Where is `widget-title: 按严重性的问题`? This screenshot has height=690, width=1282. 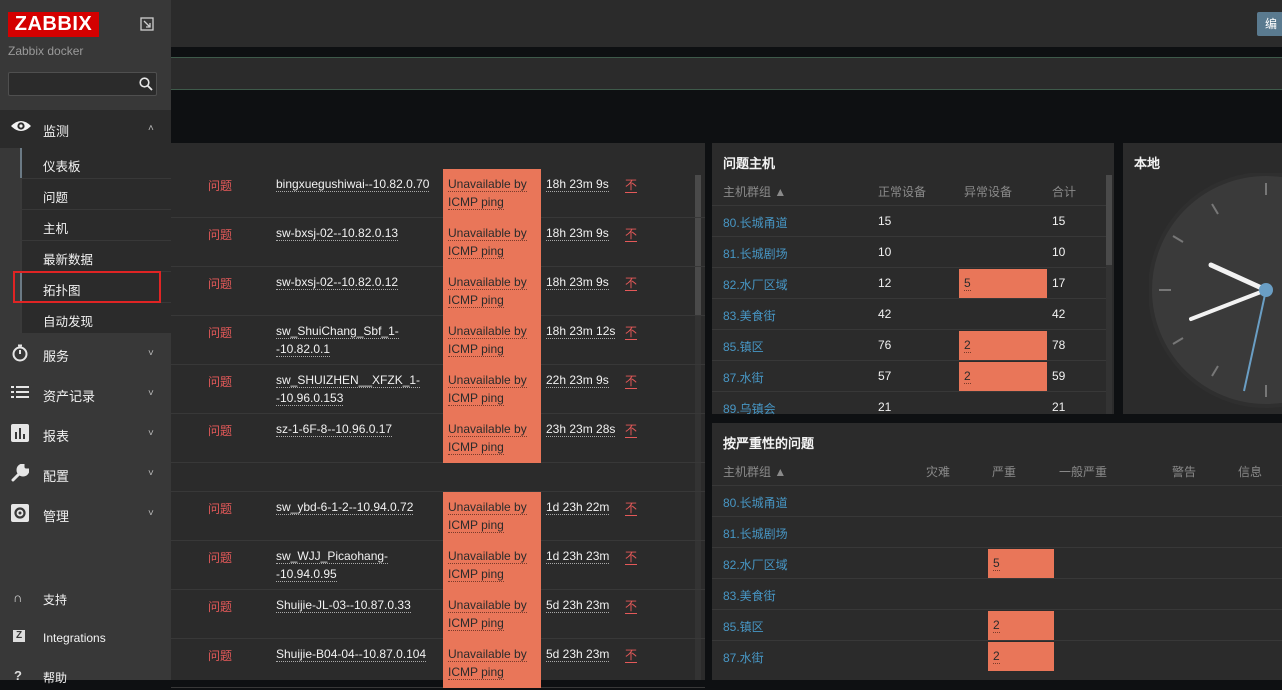 widget-title: 按严重性的问题 is located at coordinates (769, 443).